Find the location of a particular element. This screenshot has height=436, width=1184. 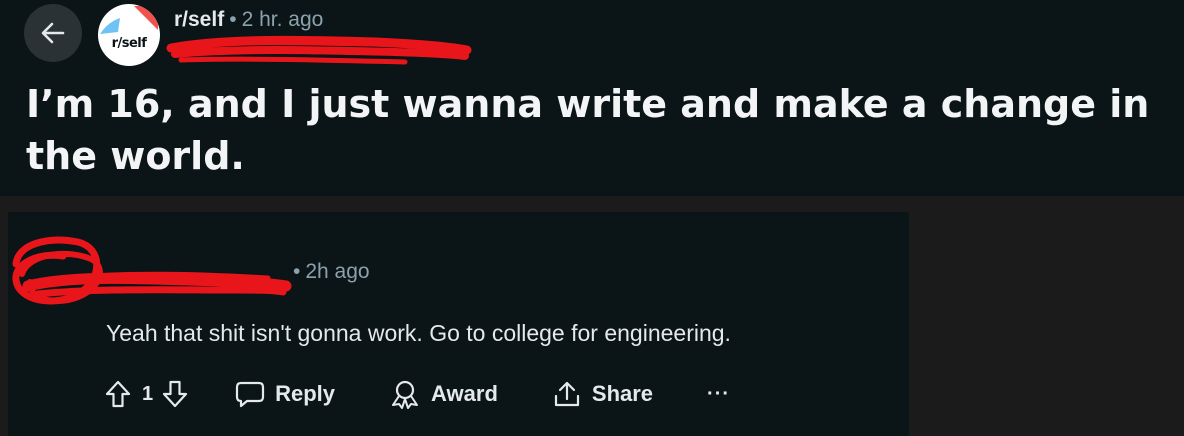

vote-count: 1 is located at coordinates (148, 393).